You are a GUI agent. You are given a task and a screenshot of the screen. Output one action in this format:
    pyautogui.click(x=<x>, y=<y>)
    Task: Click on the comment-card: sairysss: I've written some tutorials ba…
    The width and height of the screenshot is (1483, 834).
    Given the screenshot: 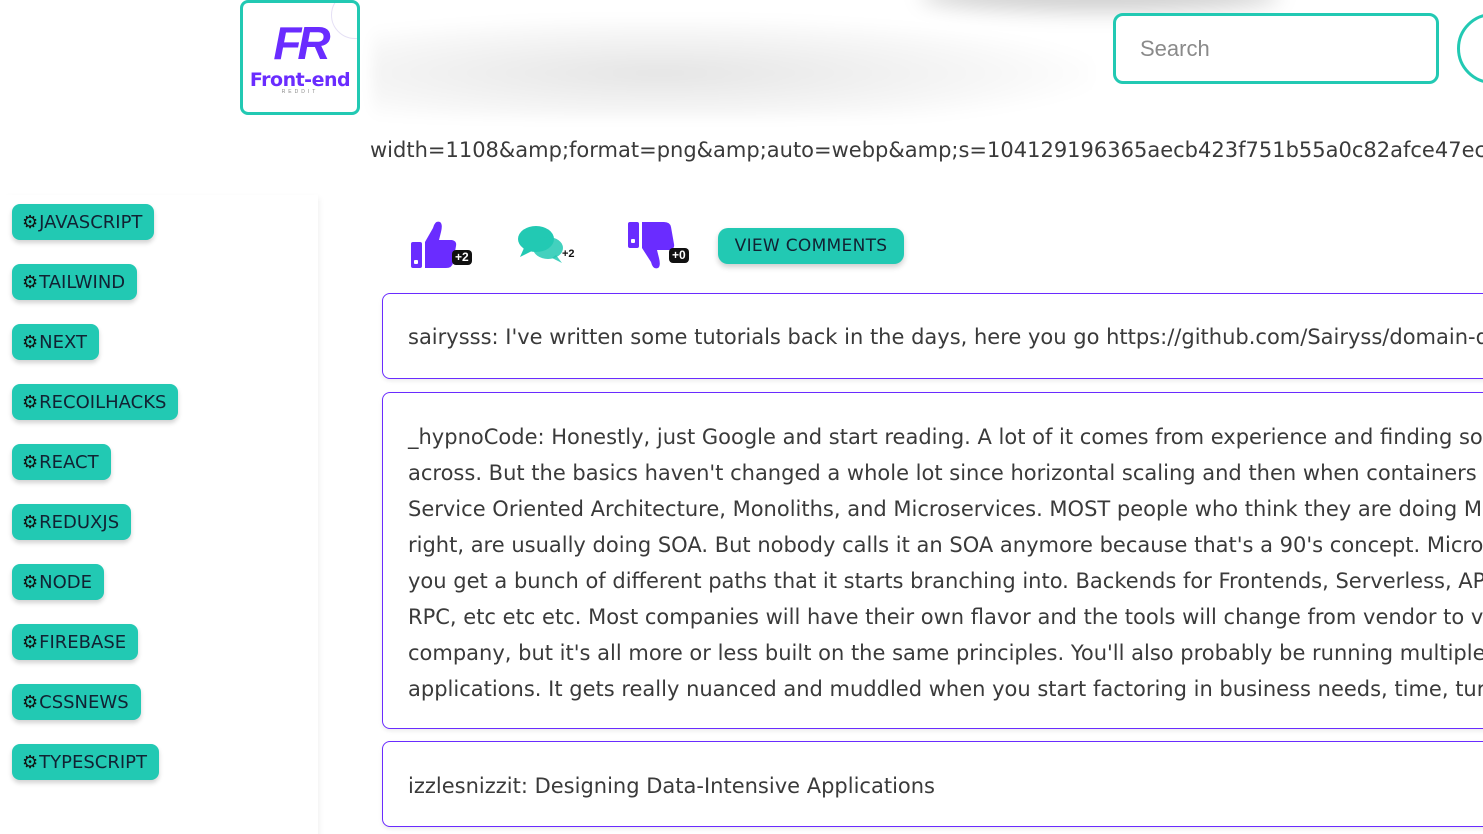 What is the action you would take?
    pyautogui.click(x=932, y=336)
    